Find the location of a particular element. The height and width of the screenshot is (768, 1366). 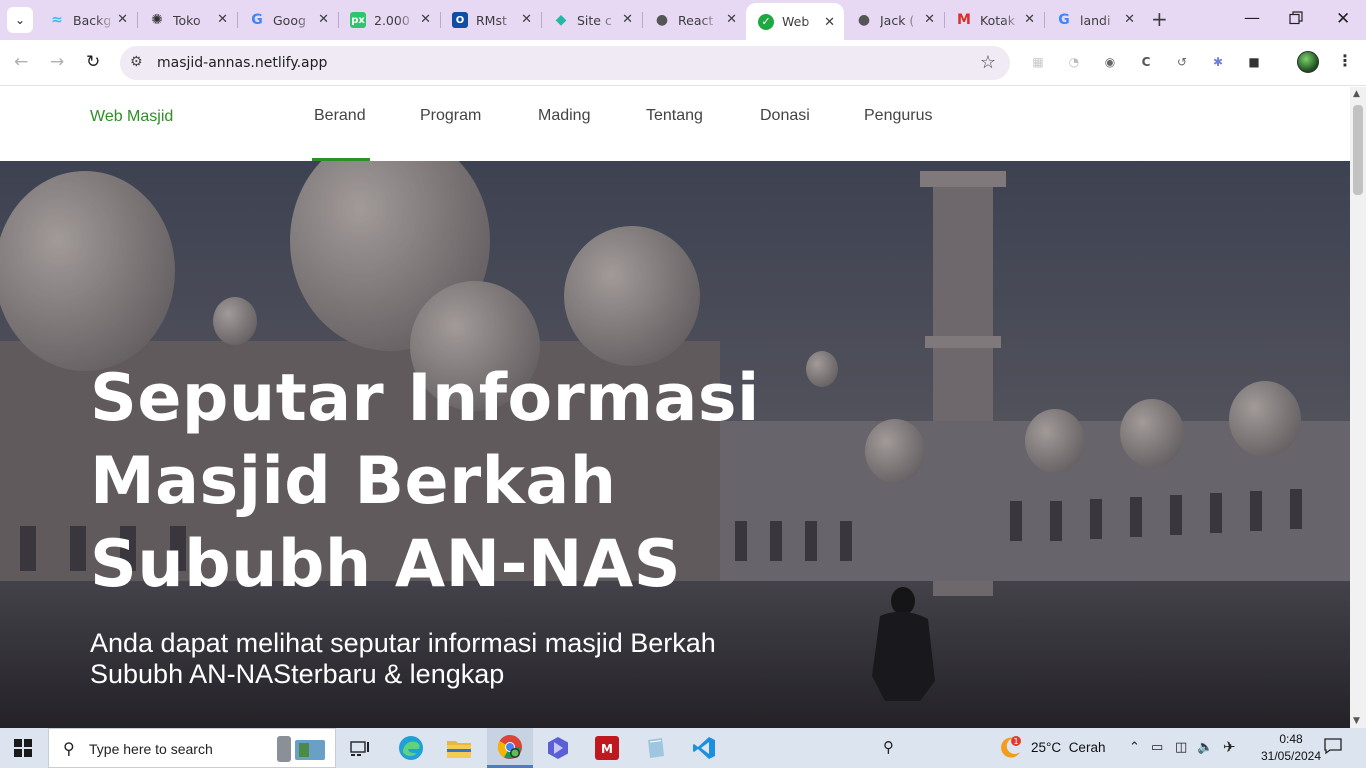

tab-title: Toko is located at coordinates (187, 20).